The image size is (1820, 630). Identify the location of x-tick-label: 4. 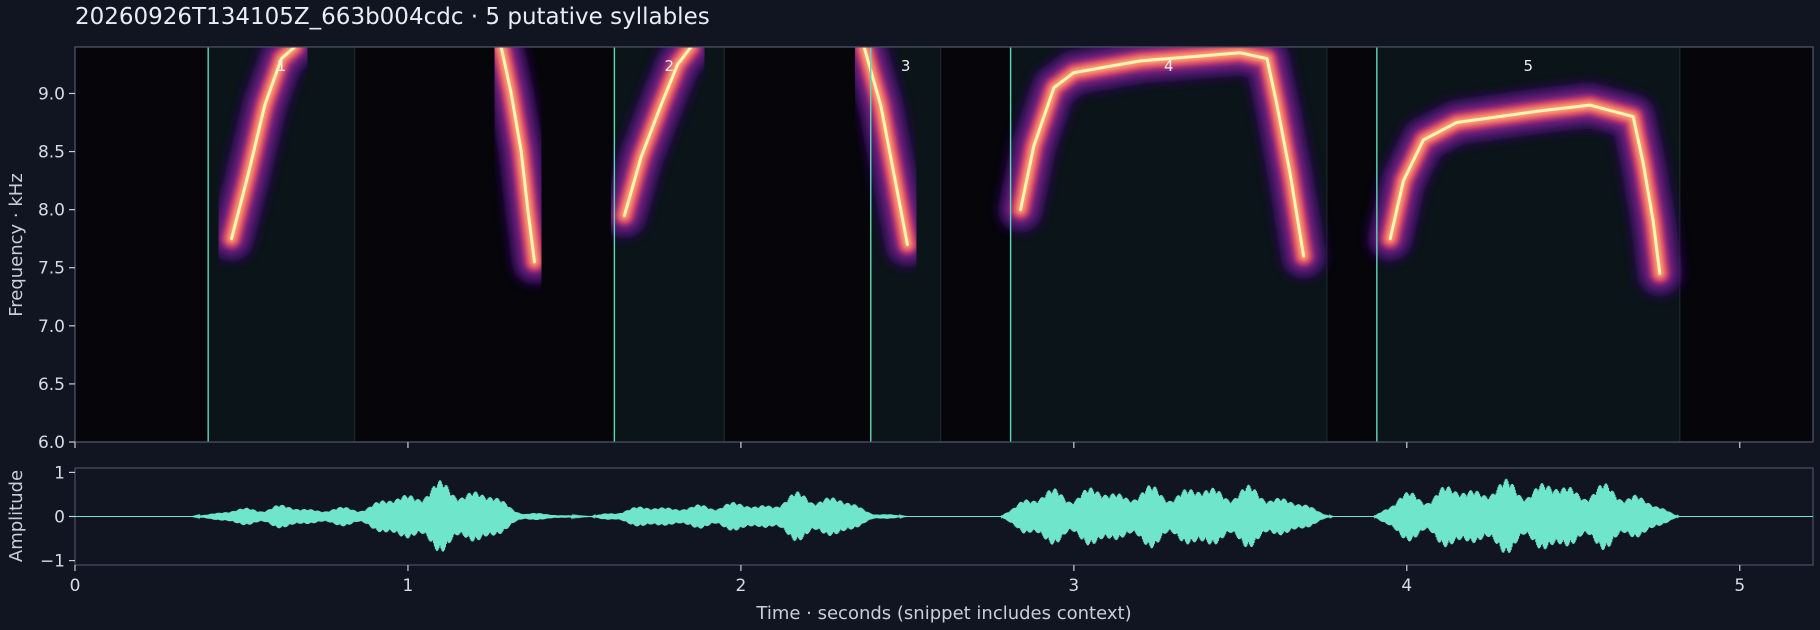
(1406, 586).